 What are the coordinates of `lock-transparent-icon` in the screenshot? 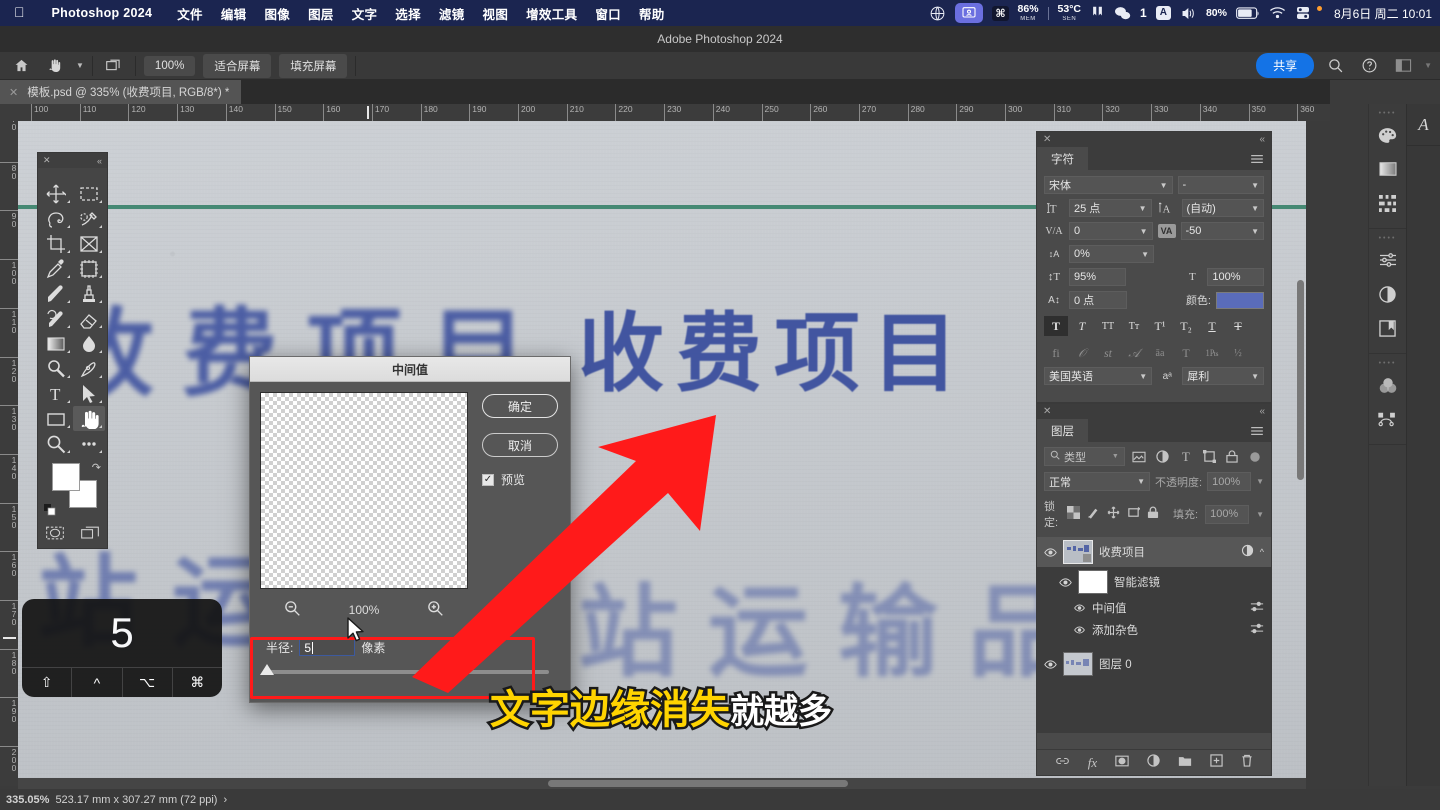 It's located at (1074, 514).